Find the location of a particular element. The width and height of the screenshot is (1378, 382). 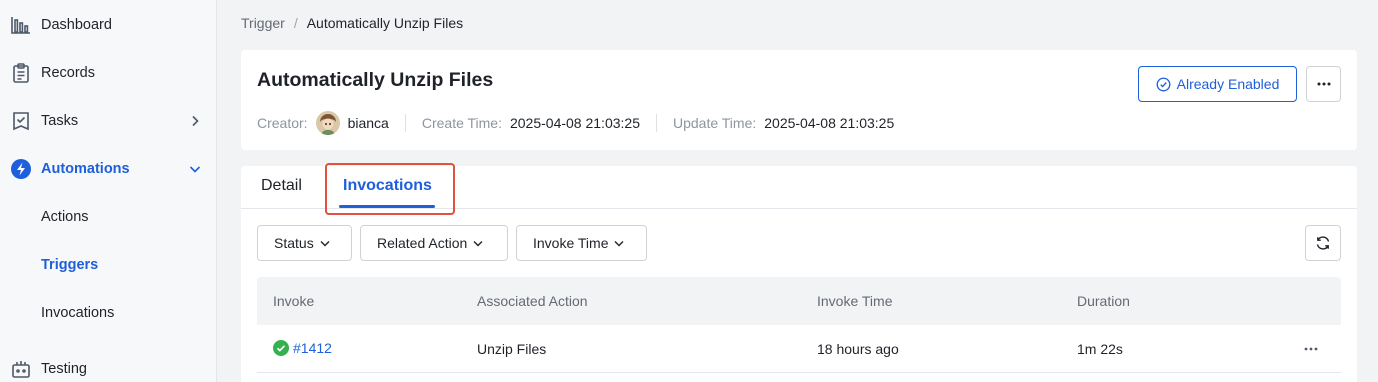

already-enabled-button: Already Enabled is located at coordinates (1217, 84).